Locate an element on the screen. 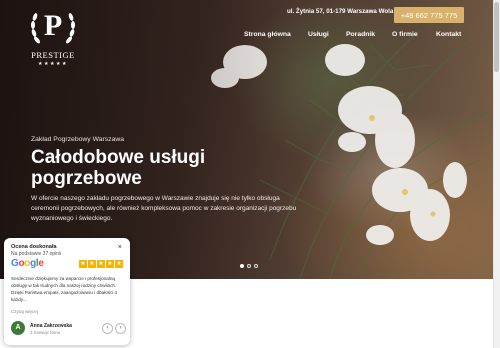 This screenshot has width=500, height=348. read-more-link: Czytaj więcej is located at coordinates (24, 311).